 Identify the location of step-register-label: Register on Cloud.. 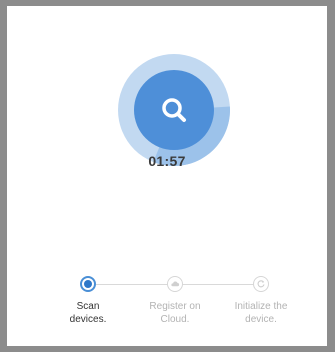
(175, 313).